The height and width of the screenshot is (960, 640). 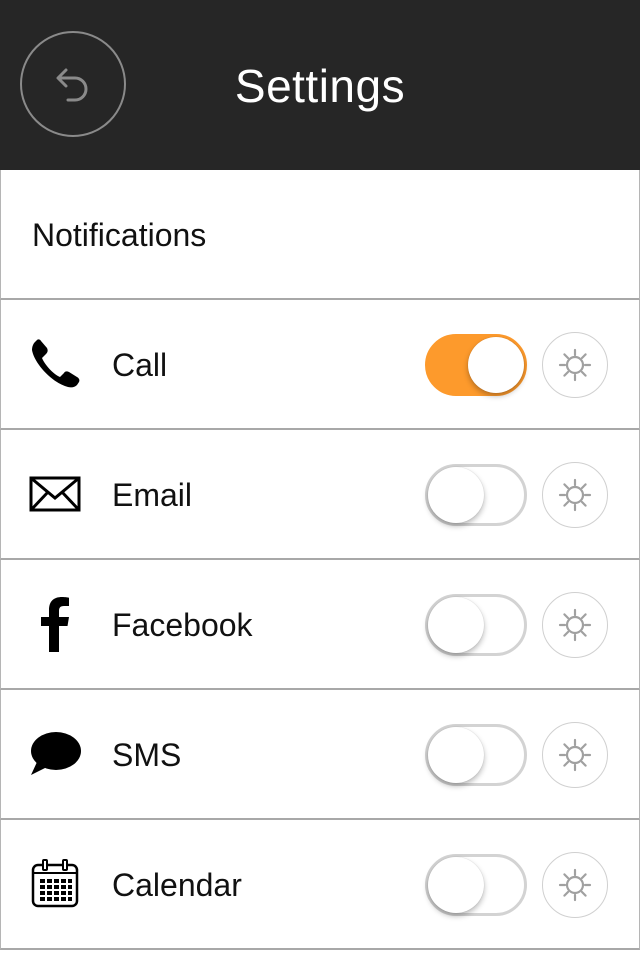 I want to click on facebook-settings-button, so click(x=575, y=625).